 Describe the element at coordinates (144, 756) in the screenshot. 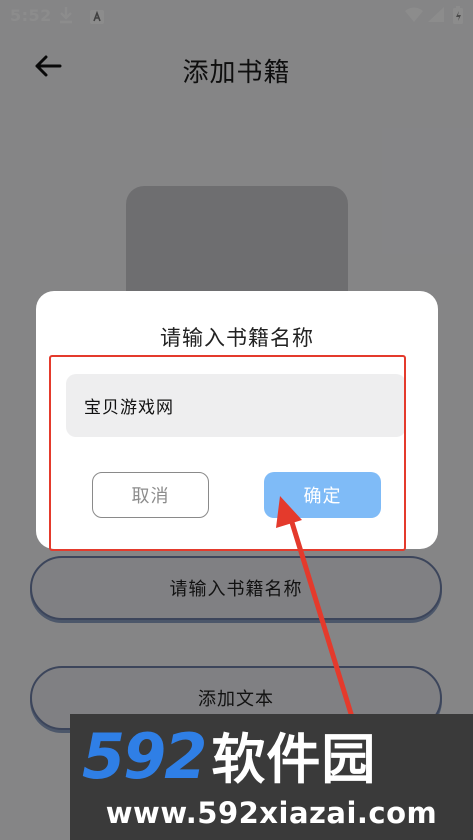

I see `watermark-digits: 592` at that location.